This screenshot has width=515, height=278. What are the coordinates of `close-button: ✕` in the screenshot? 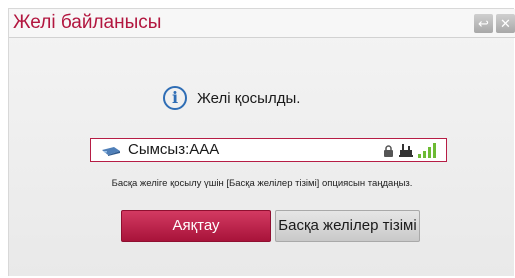 It's located at (505, 23).